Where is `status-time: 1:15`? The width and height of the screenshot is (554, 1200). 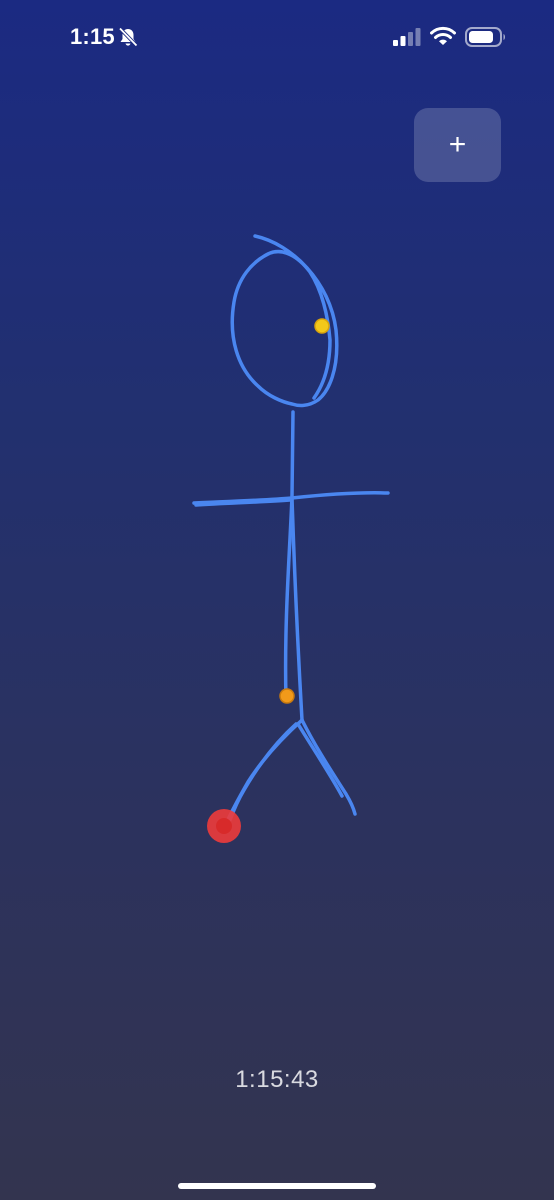
status-time: 1:15 is located at coordinates (92, 36).